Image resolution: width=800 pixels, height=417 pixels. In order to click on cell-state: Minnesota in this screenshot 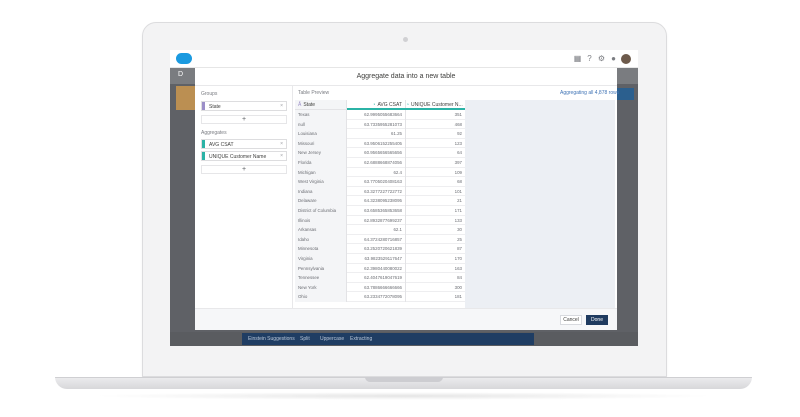, I will do `click(321, 249)`.